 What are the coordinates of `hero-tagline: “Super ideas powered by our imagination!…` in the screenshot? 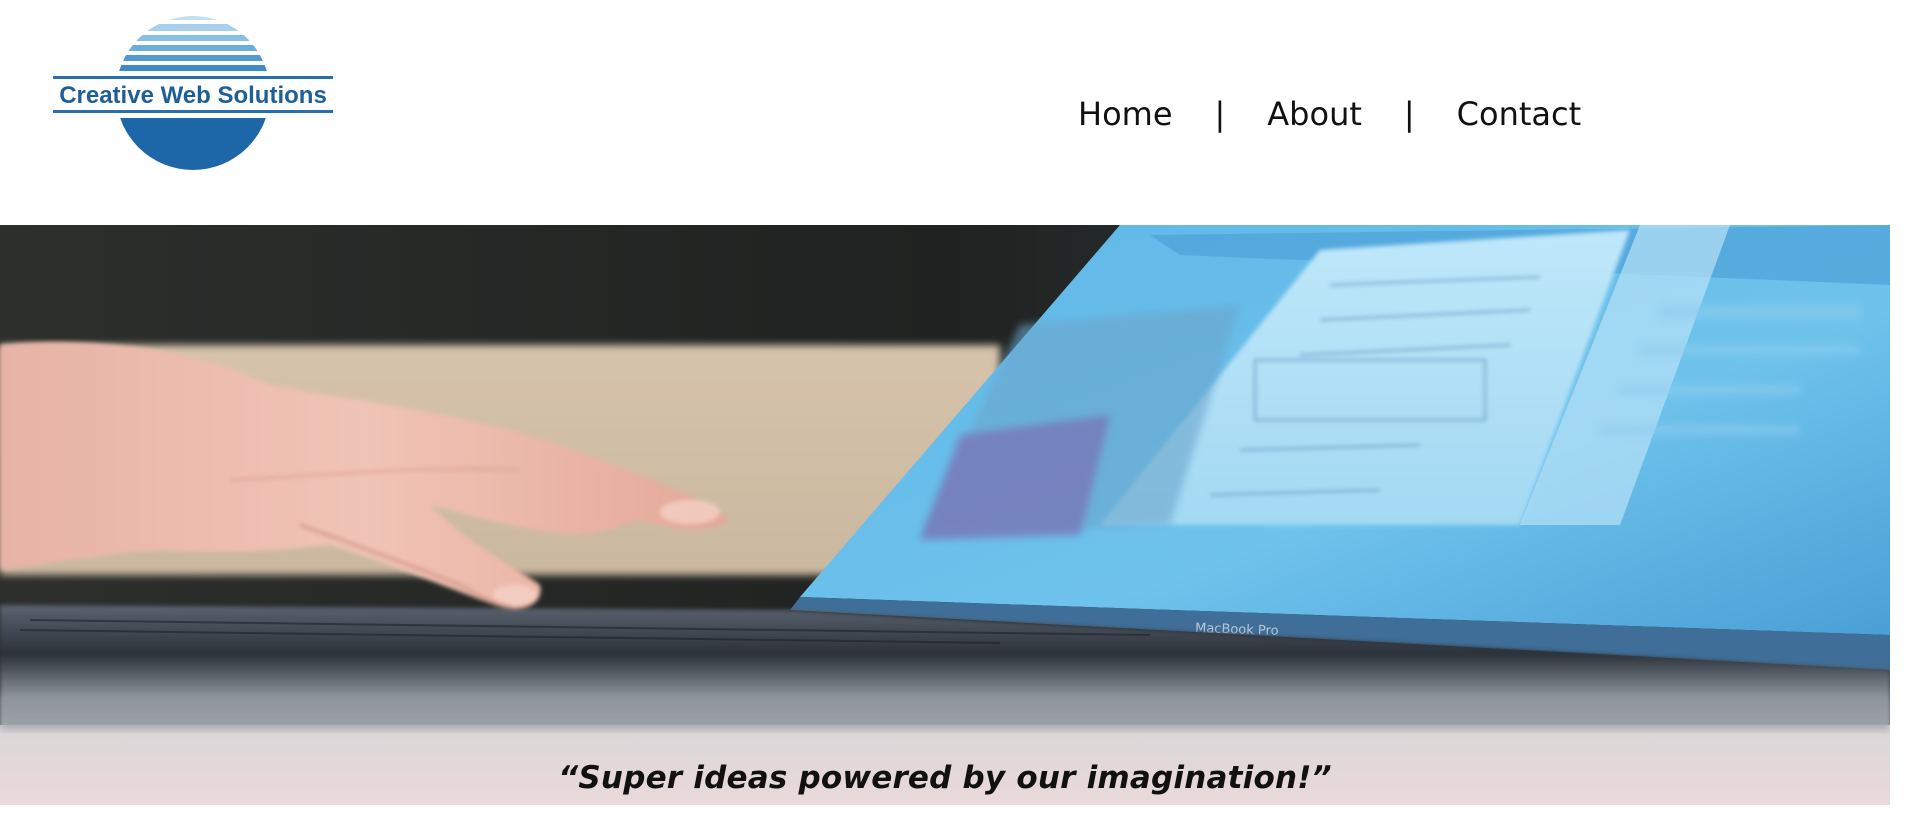 It's located at (945, 778).